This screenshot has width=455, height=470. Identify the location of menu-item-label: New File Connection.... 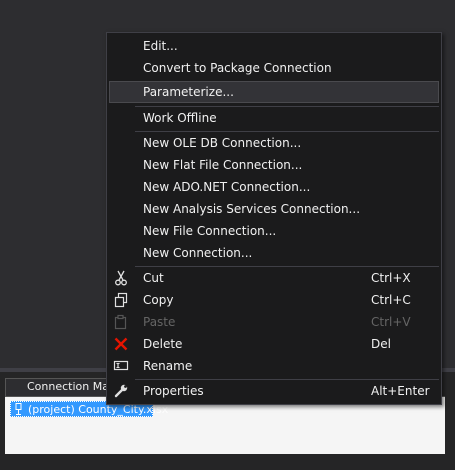
(210, 231).